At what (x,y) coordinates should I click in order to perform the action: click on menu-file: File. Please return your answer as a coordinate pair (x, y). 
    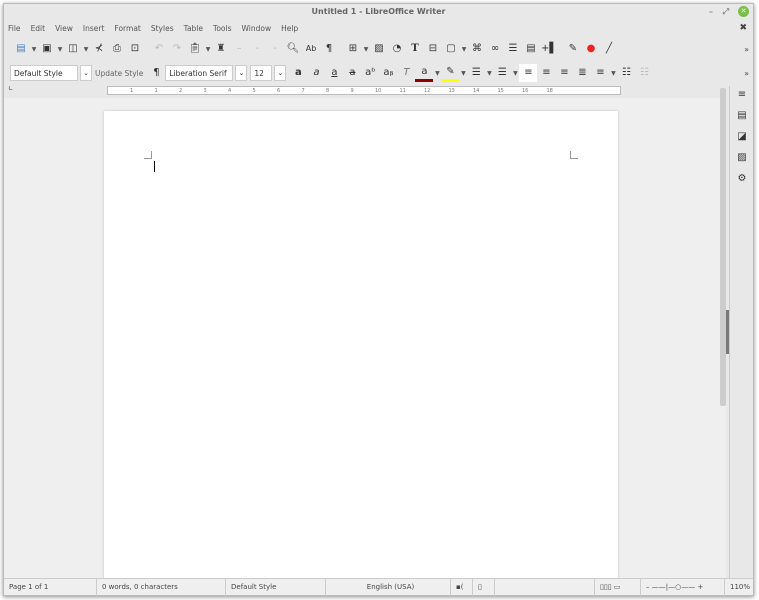
    Looking at the image, I should click on (14, 28).